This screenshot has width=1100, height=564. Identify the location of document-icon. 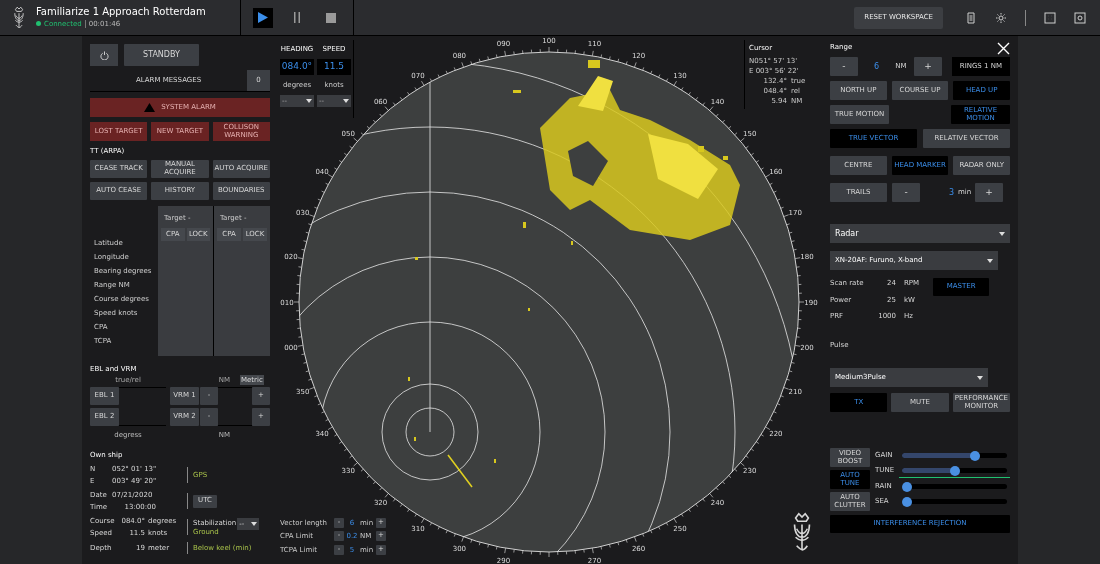
(971, 17).